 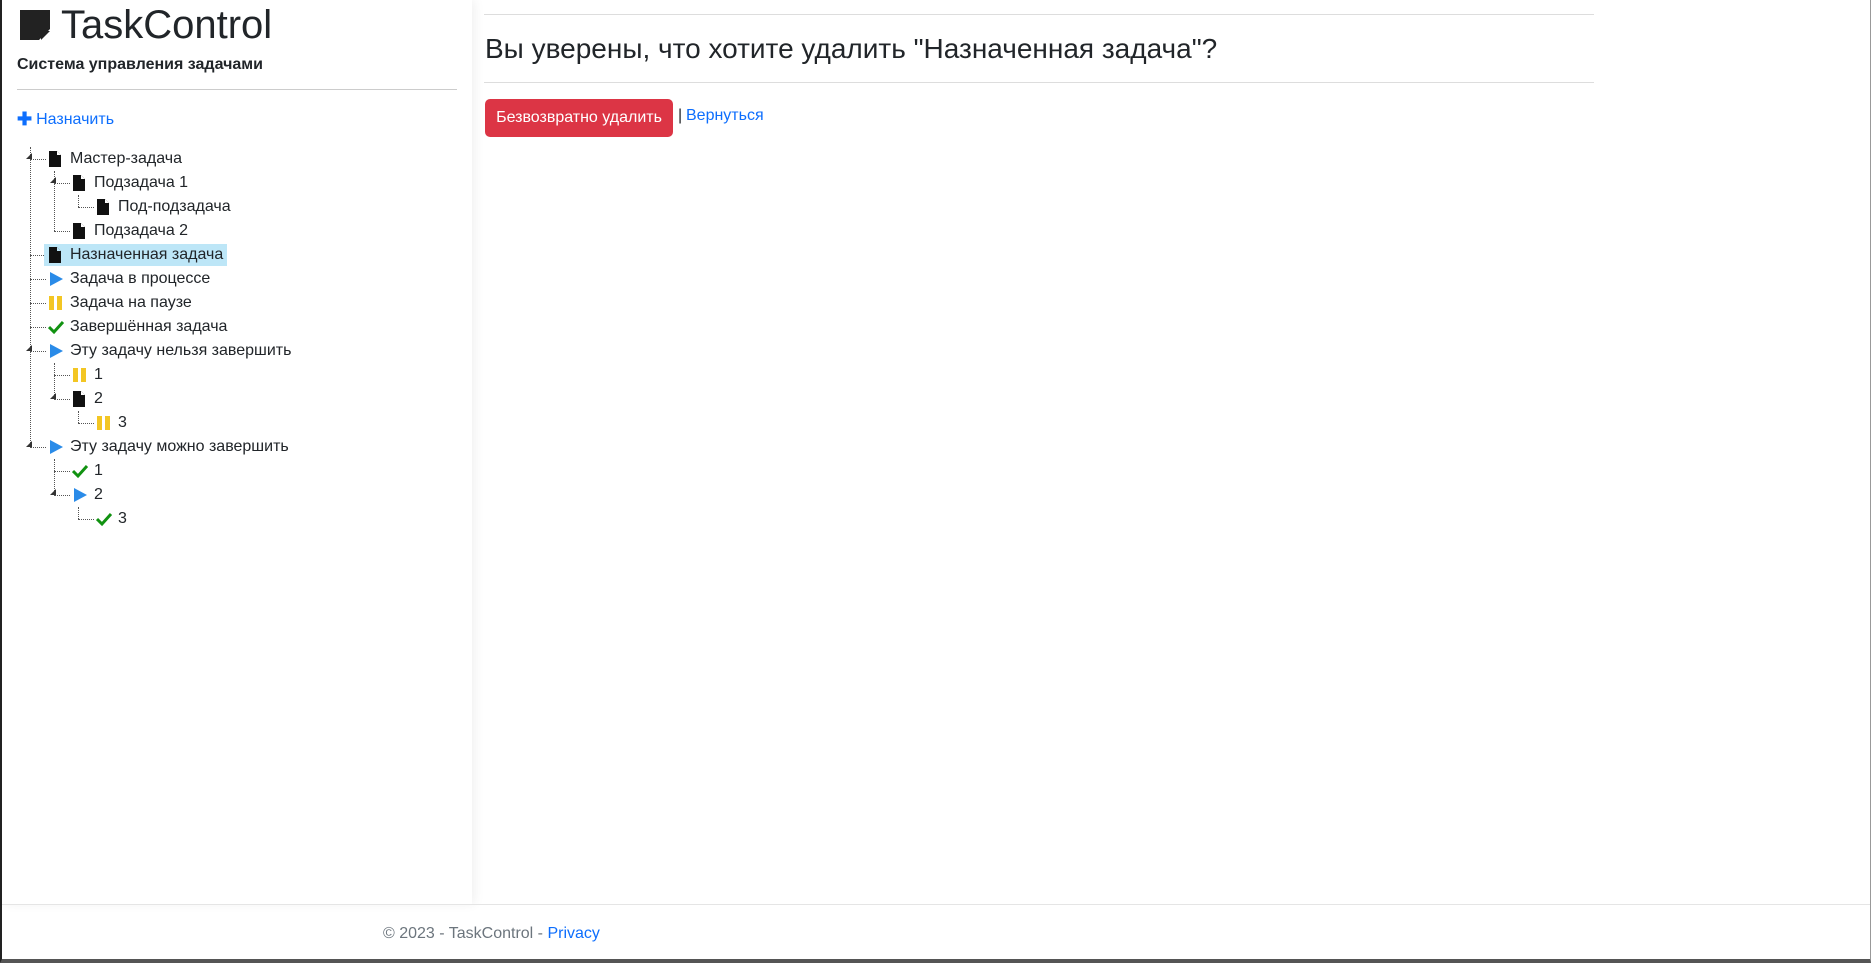 I want to click on assign-link: ✚ Назначить, so click(x=65, y=119).